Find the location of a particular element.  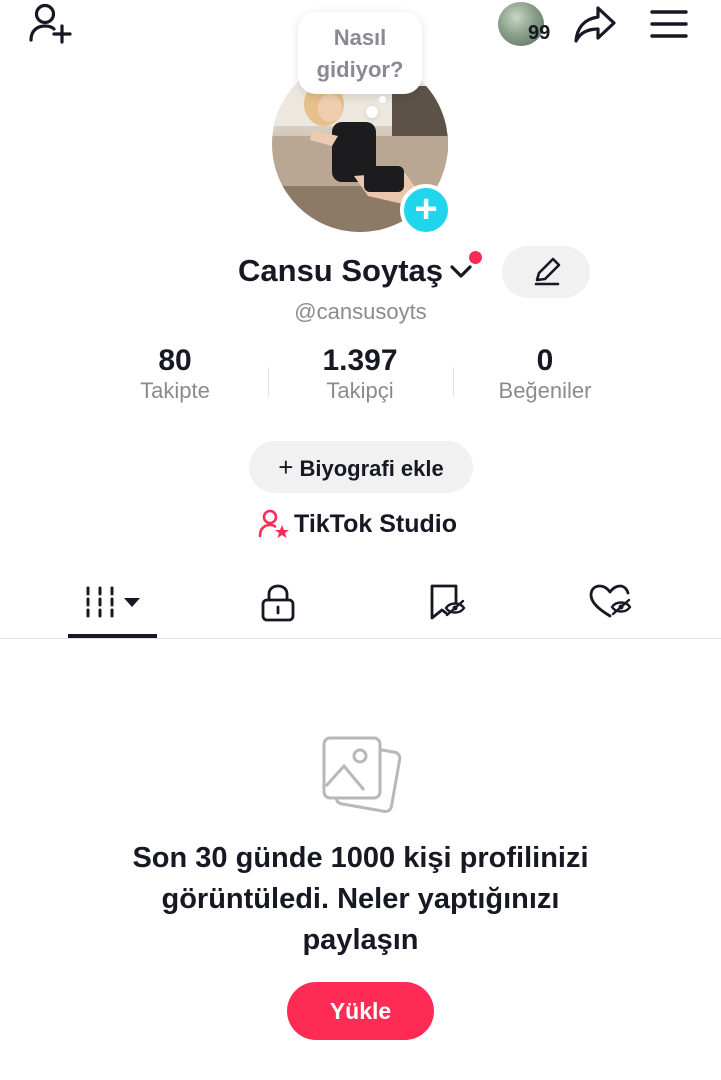

caret-down-icon is located at coordinates (132, 602).